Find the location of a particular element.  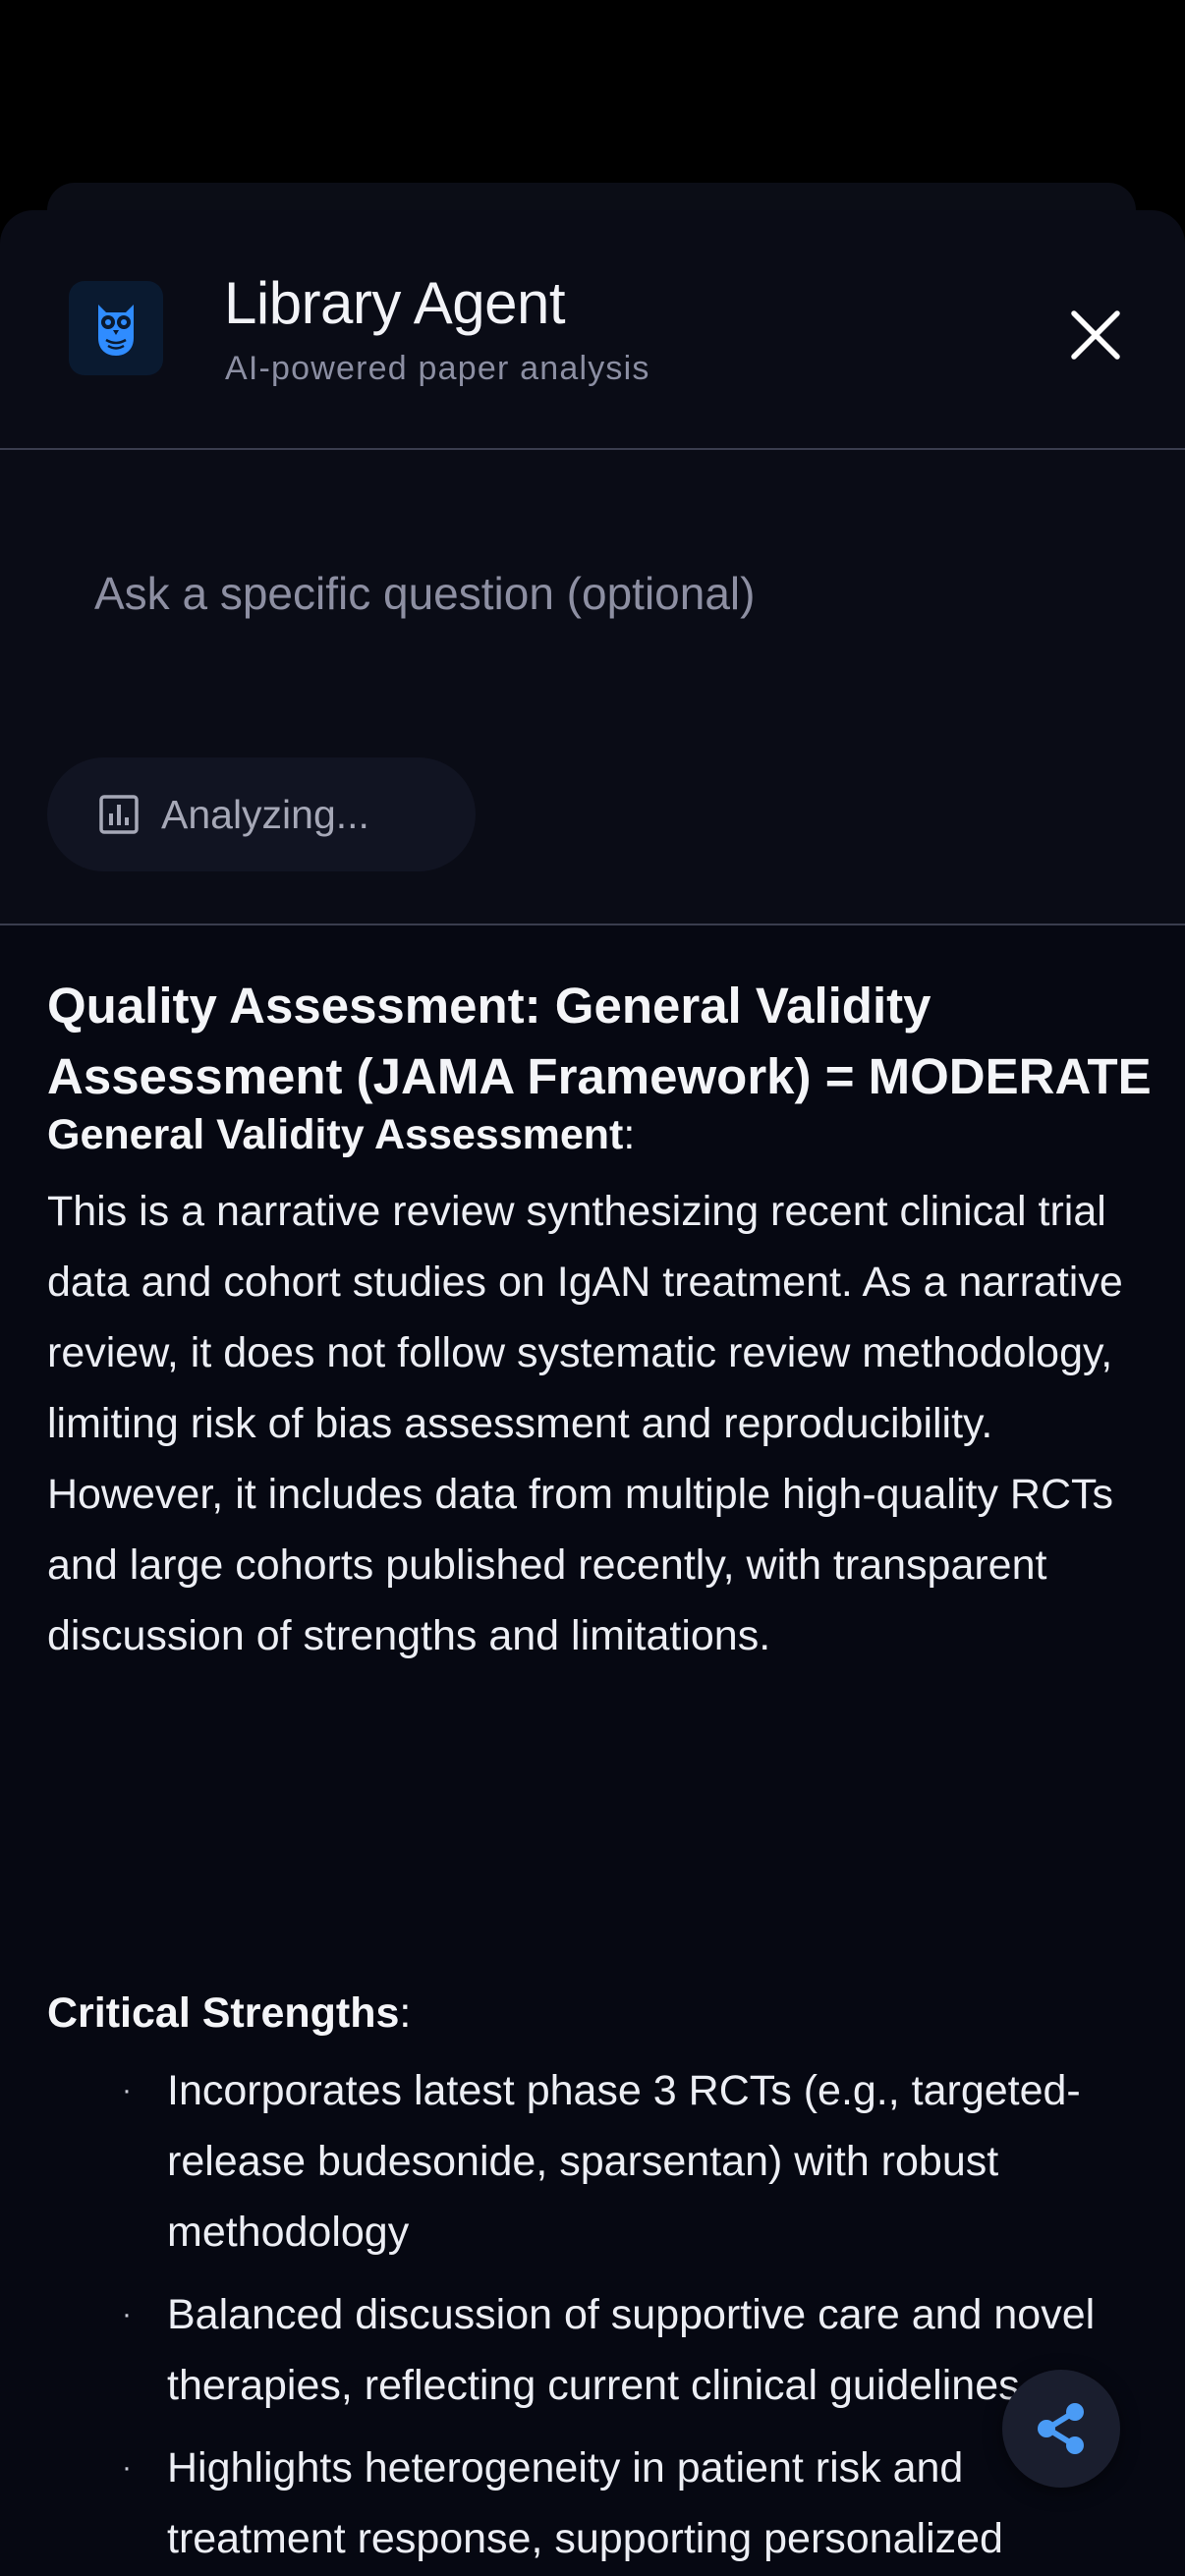

validity-section-label: General Validity Assessment: is located at coordinates (341, 1134).